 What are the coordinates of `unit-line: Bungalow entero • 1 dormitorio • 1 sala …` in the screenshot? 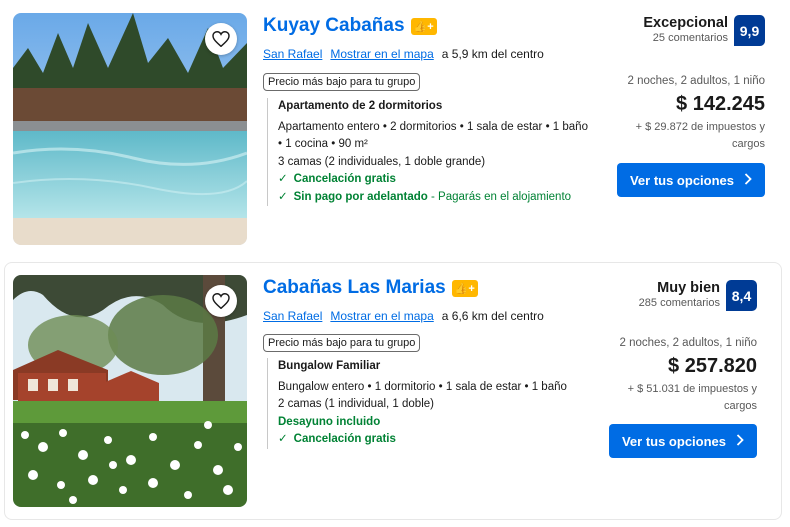 It's located at (422, 386).